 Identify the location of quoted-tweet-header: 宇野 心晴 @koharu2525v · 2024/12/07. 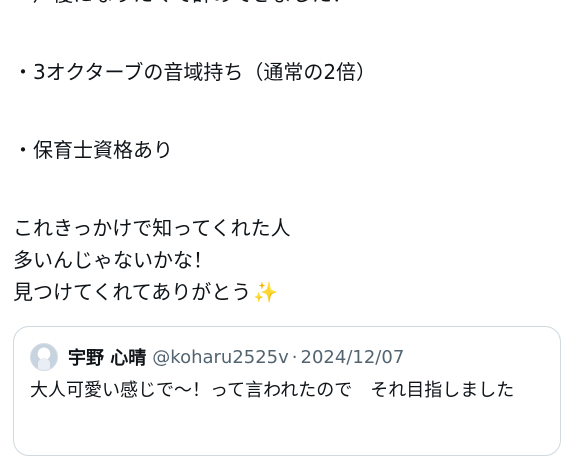
(217, 357).